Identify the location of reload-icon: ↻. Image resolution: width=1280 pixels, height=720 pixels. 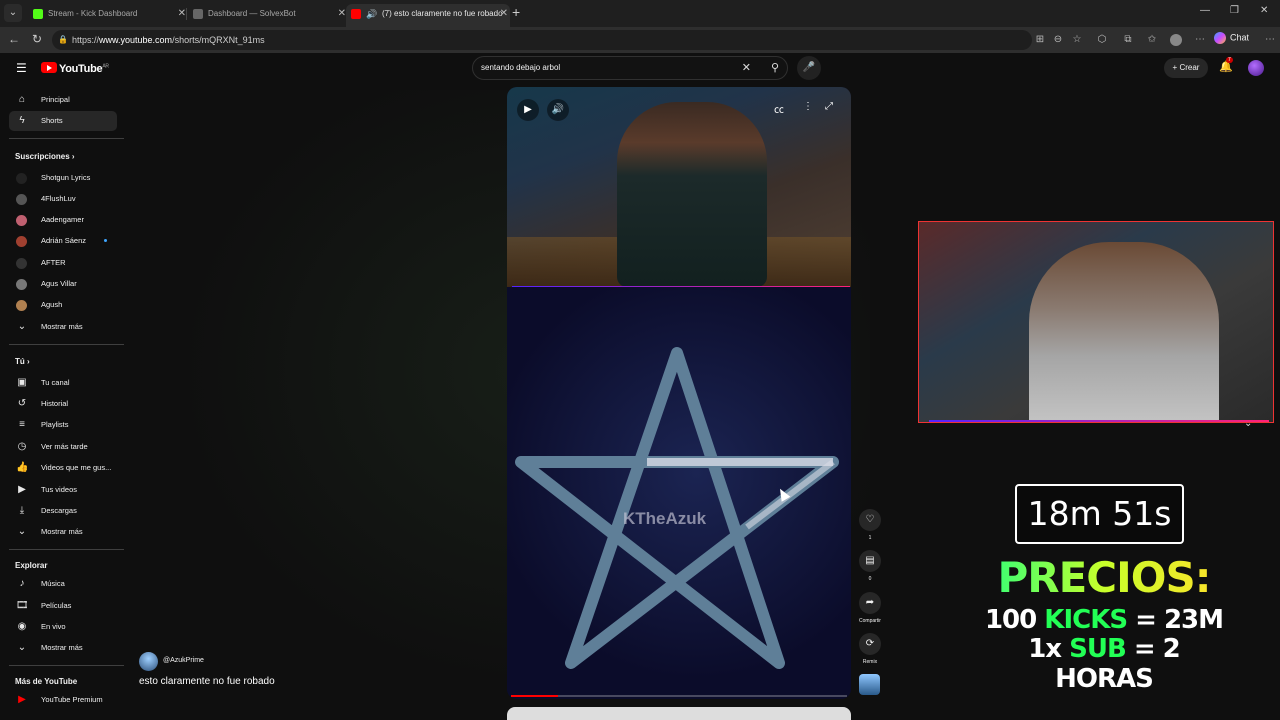
(37, 39).